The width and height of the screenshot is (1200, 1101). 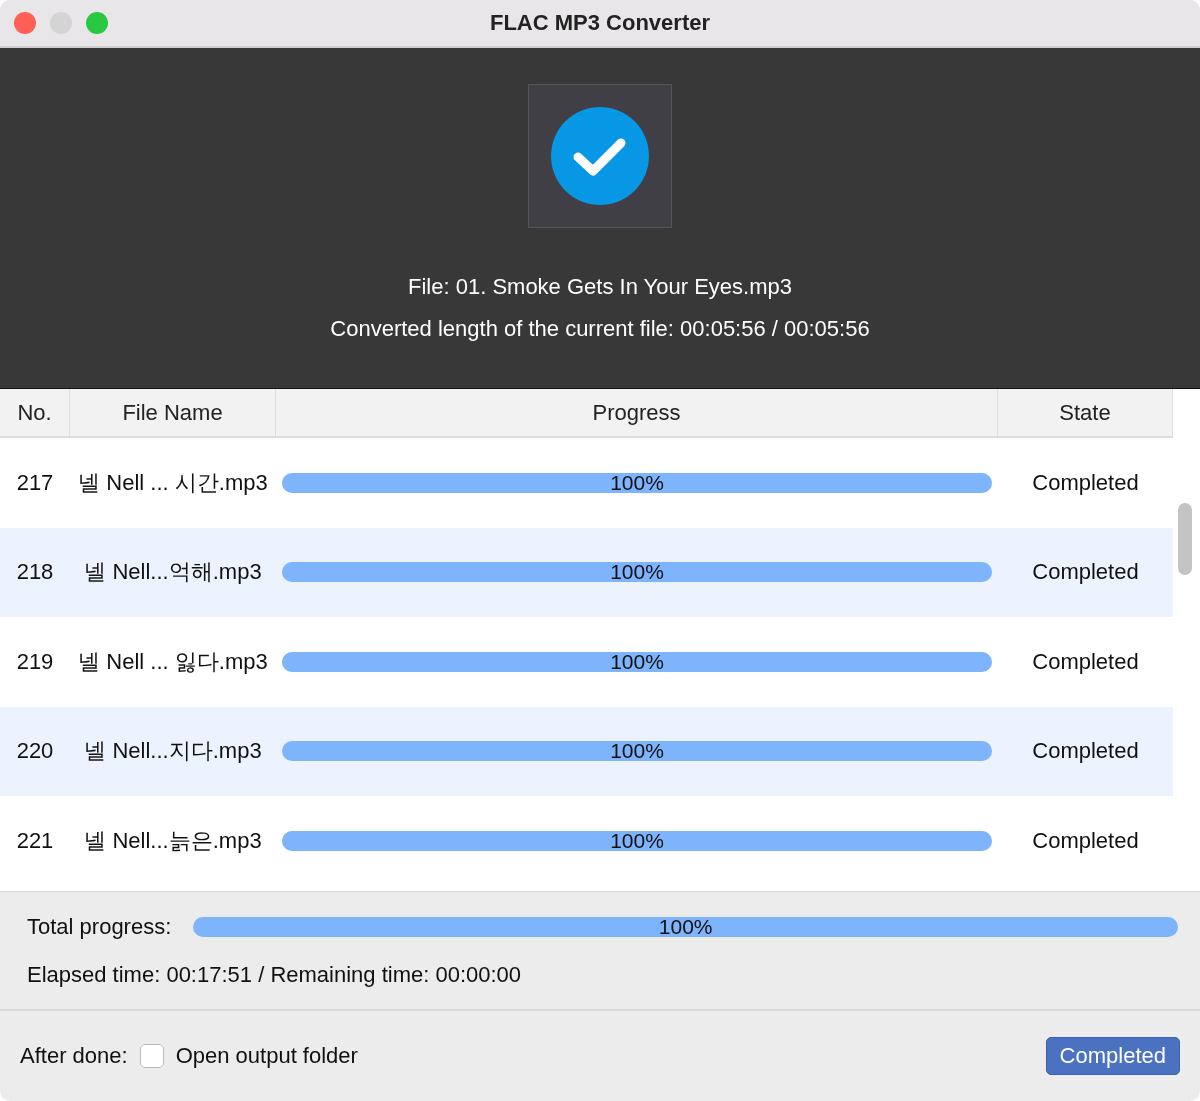 I want to click on checkmark-icon, so click(x=600, y=156).